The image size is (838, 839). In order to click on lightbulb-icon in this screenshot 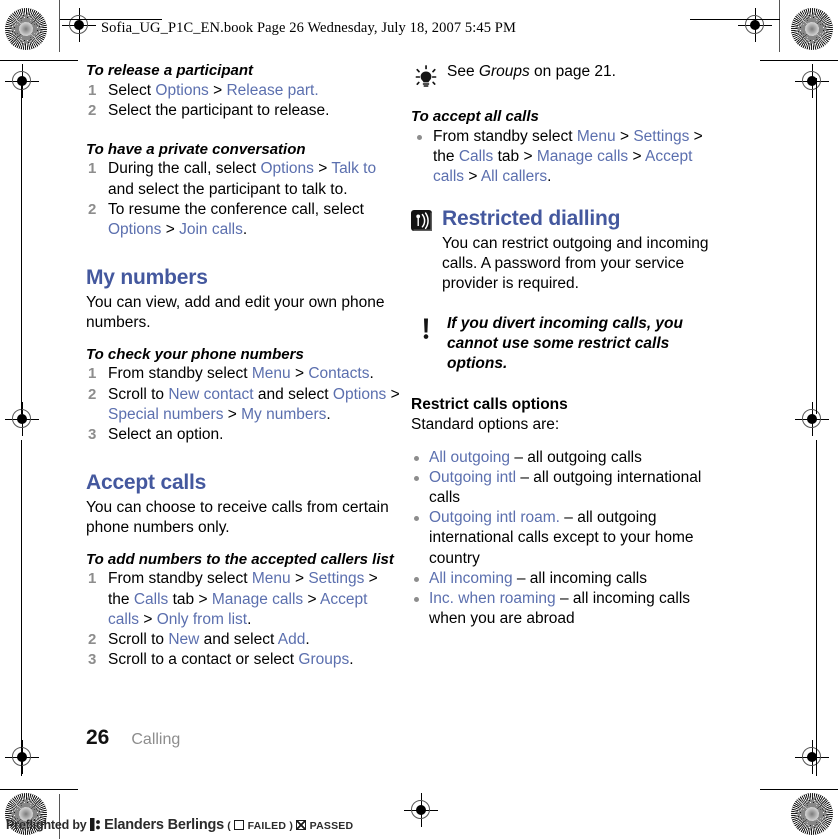, I will do `click(426, 78)`.